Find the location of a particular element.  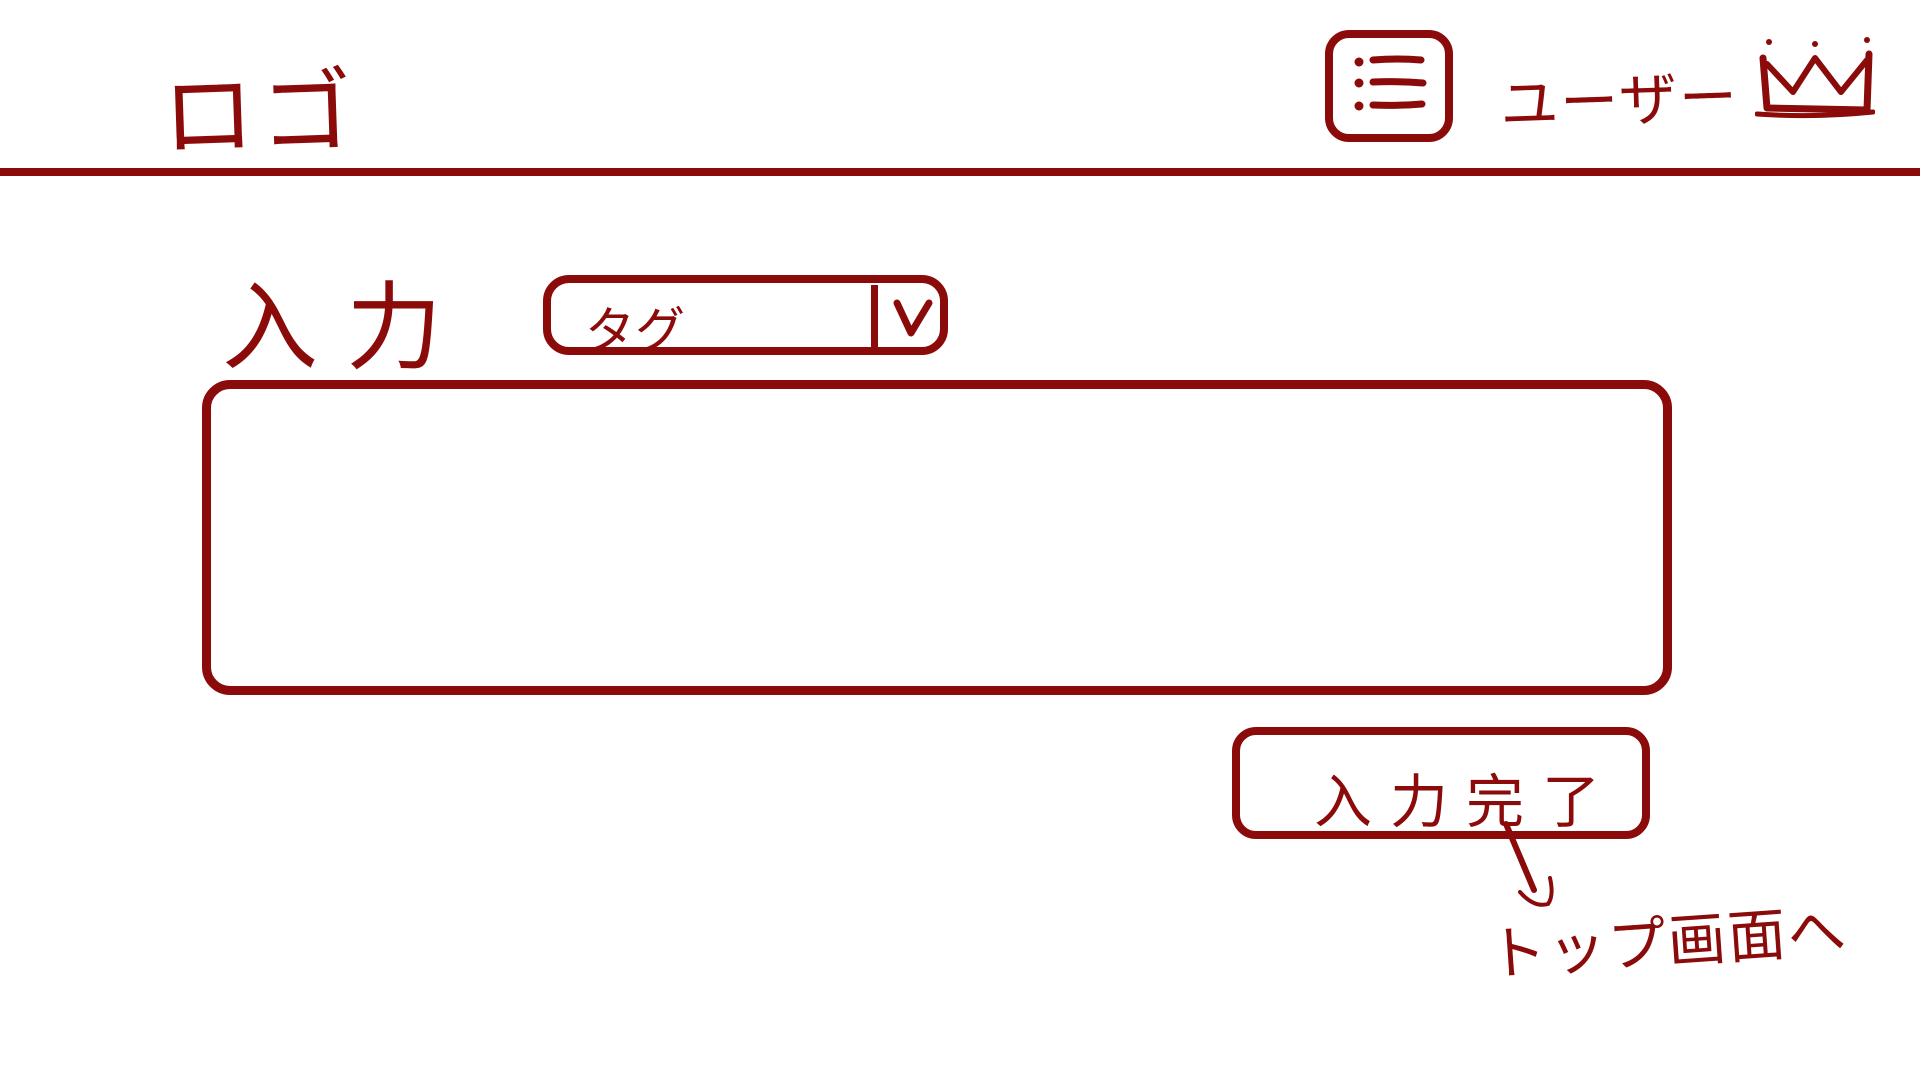

menu-button is located at coordinates (1389, 86).